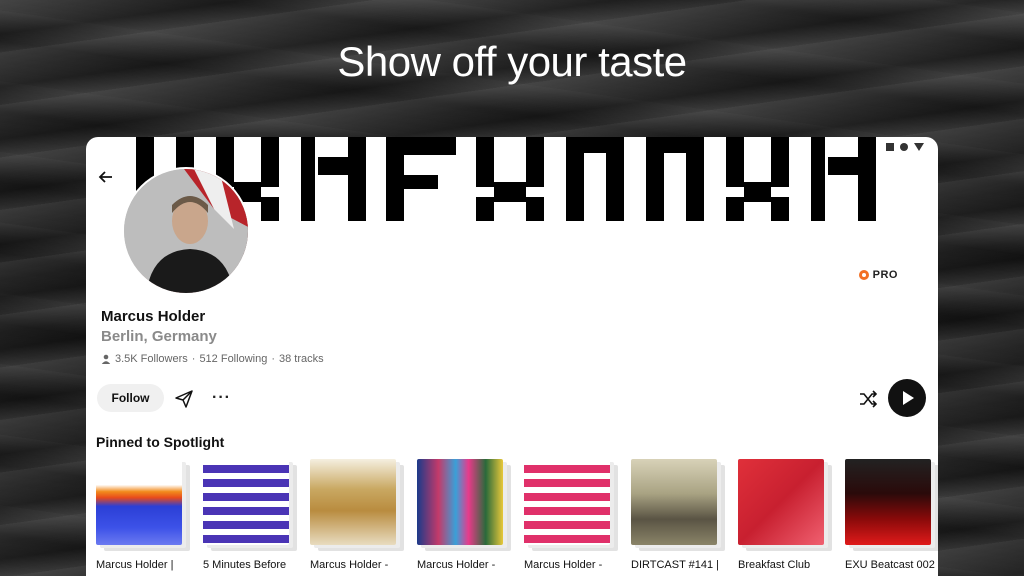  What do you see at coordinates (868, 399) in the screenshot?
I see `shuffle-icon` at bounding box center [868, 399].